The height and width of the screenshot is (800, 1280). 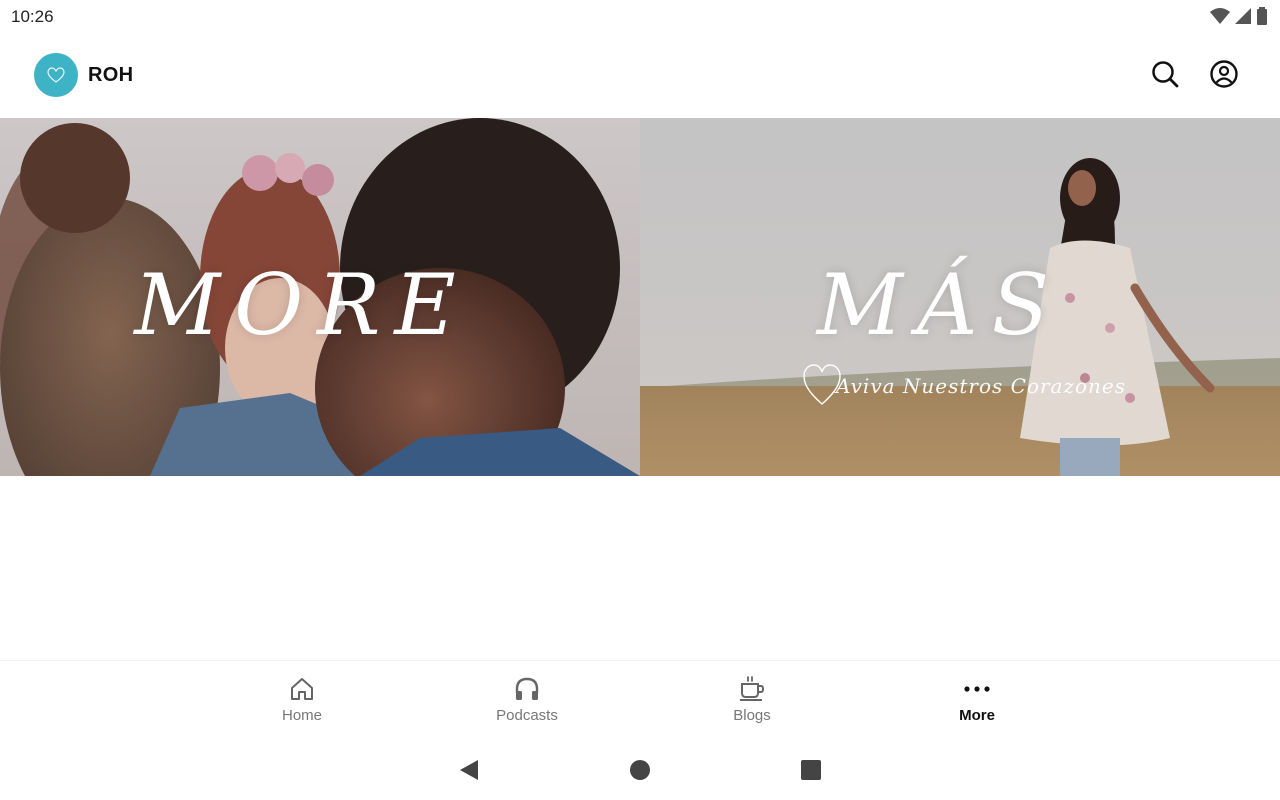 I want to click on nav-blogs: Blogs, so click(x=752, y=698).